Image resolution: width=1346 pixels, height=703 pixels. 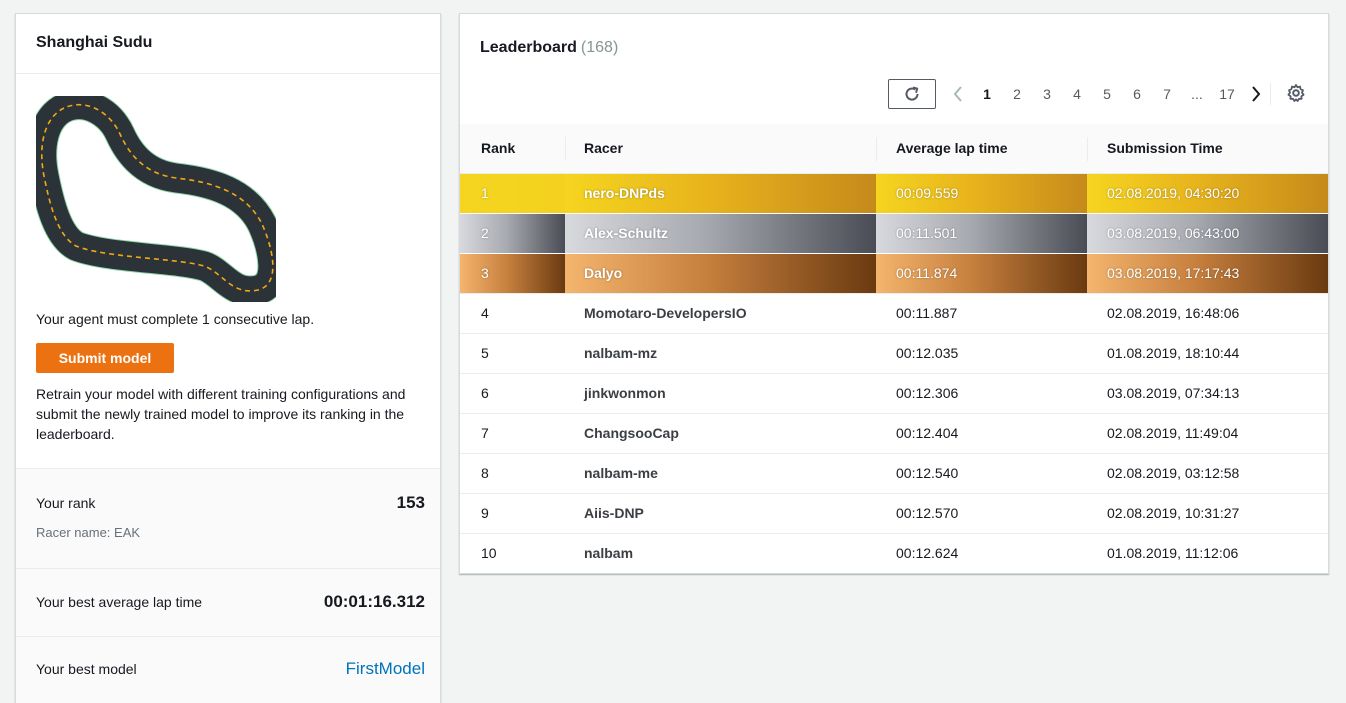 I want to click on racer-cell: nero-DNPds, so click(x=720, y=193).